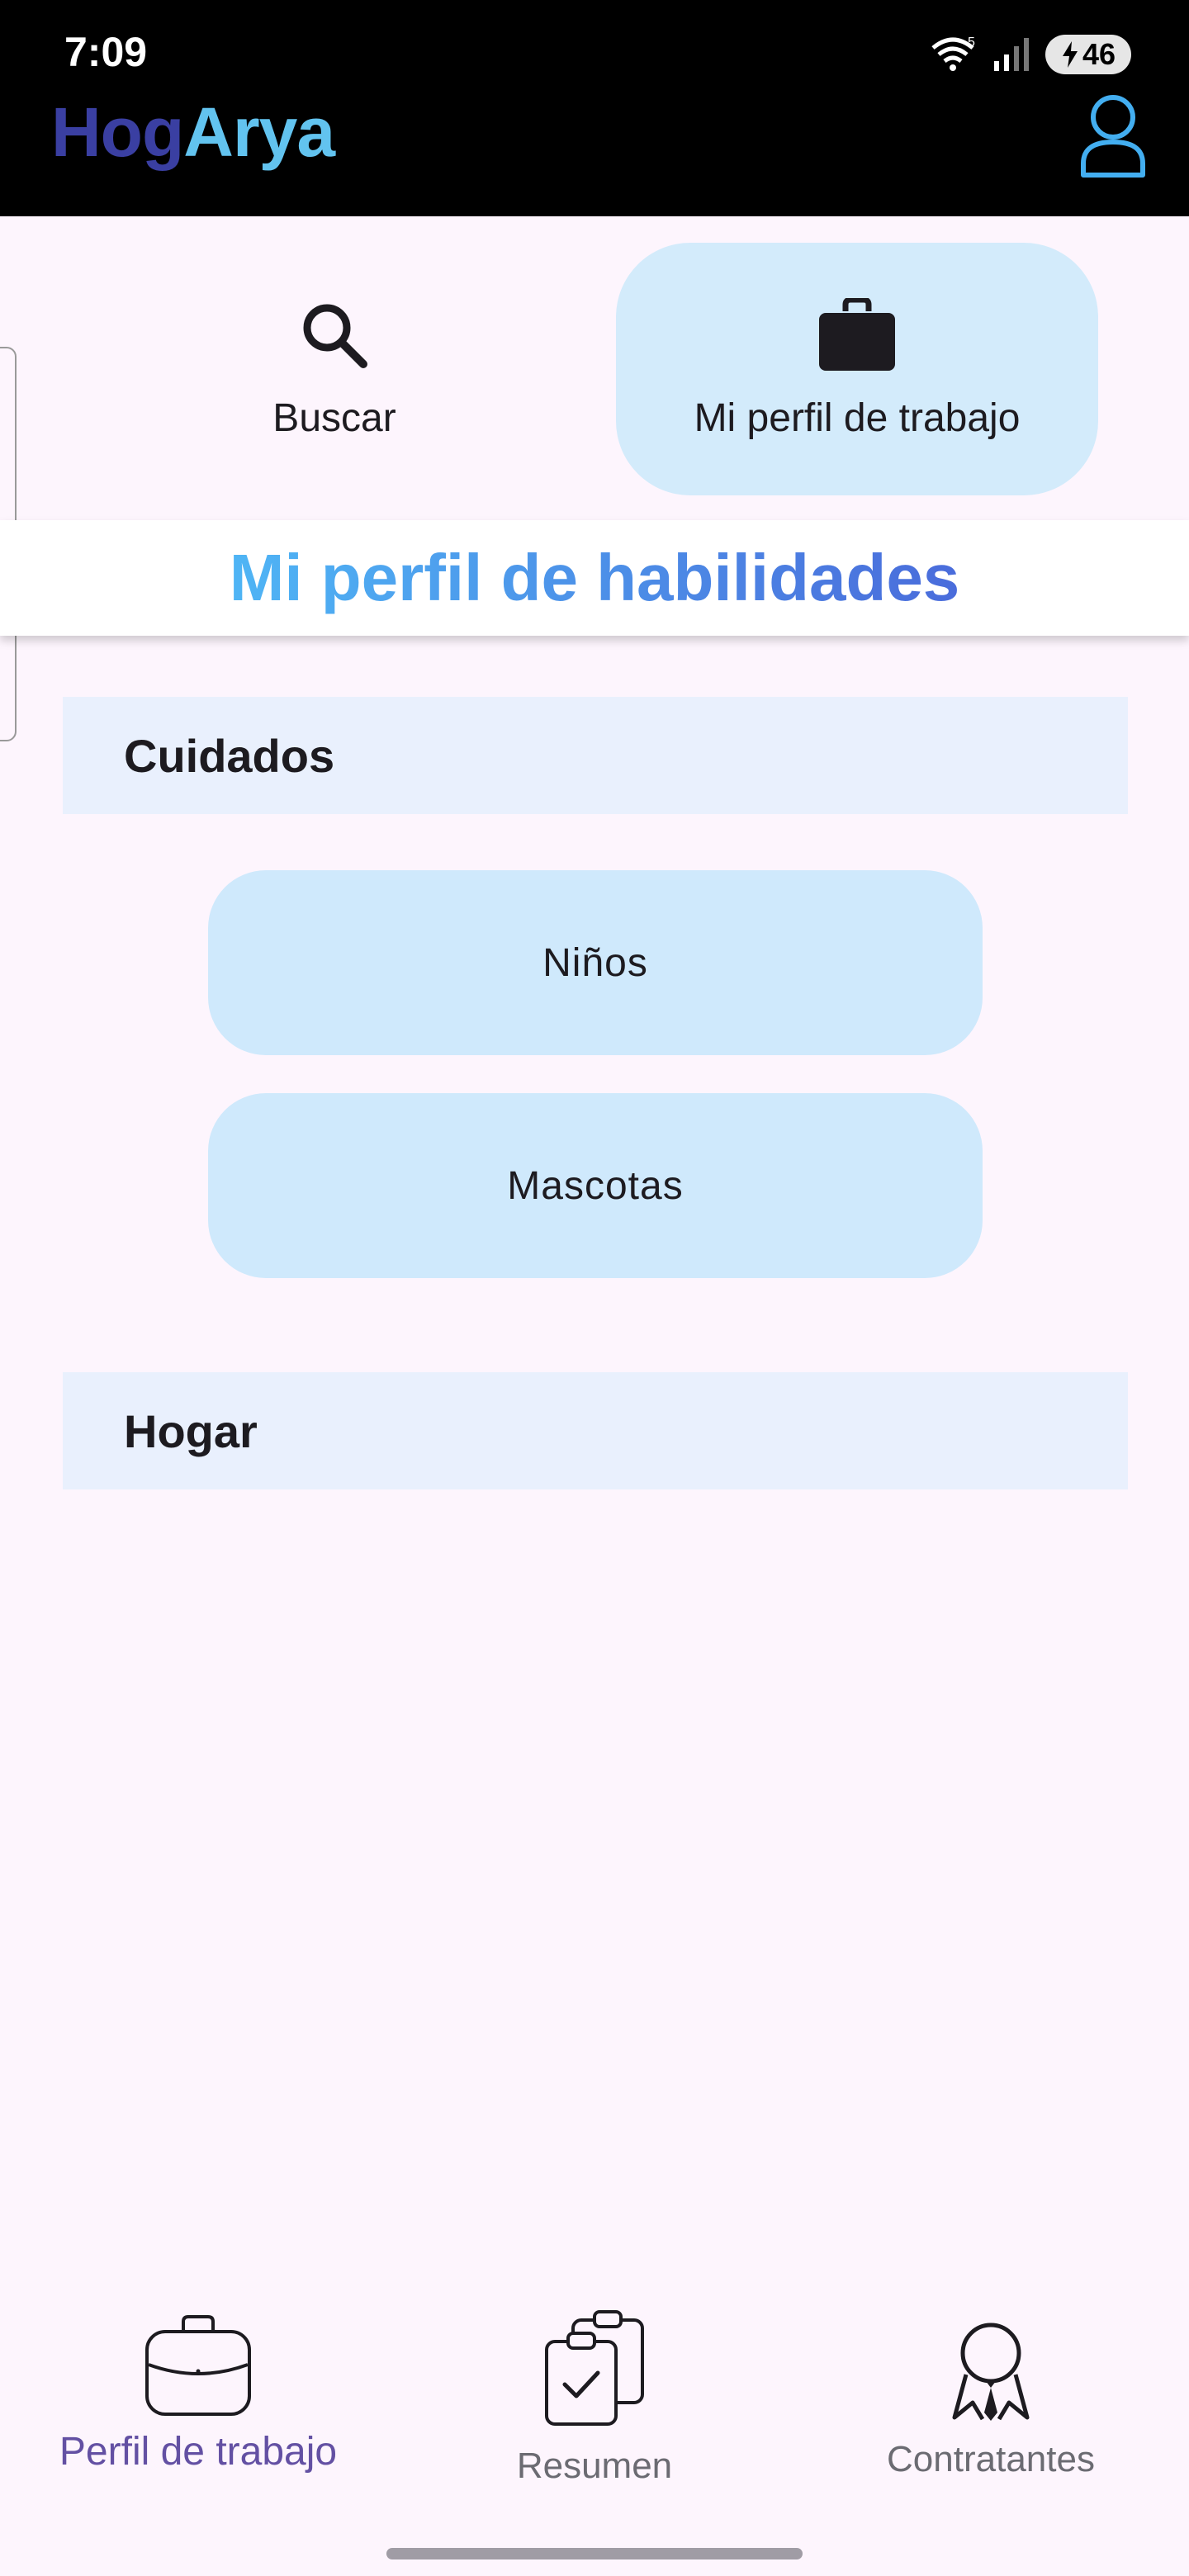 This screenshot has height=2576, width=1189. I want to click on svg-text: 5, so click(971, 43).